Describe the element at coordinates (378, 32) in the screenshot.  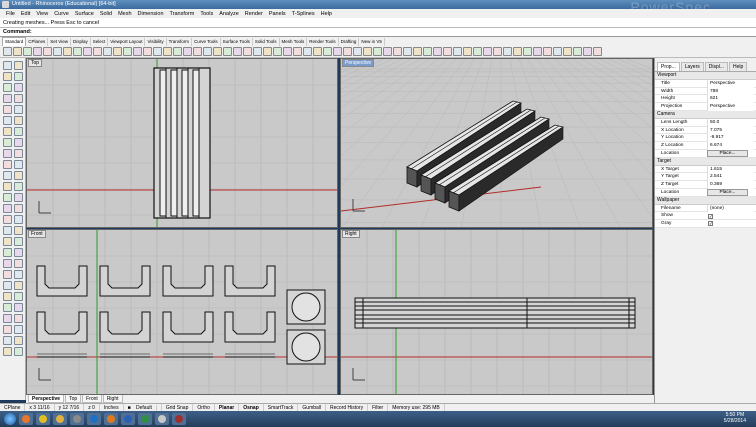
I see `command-line: Command:` at that location.